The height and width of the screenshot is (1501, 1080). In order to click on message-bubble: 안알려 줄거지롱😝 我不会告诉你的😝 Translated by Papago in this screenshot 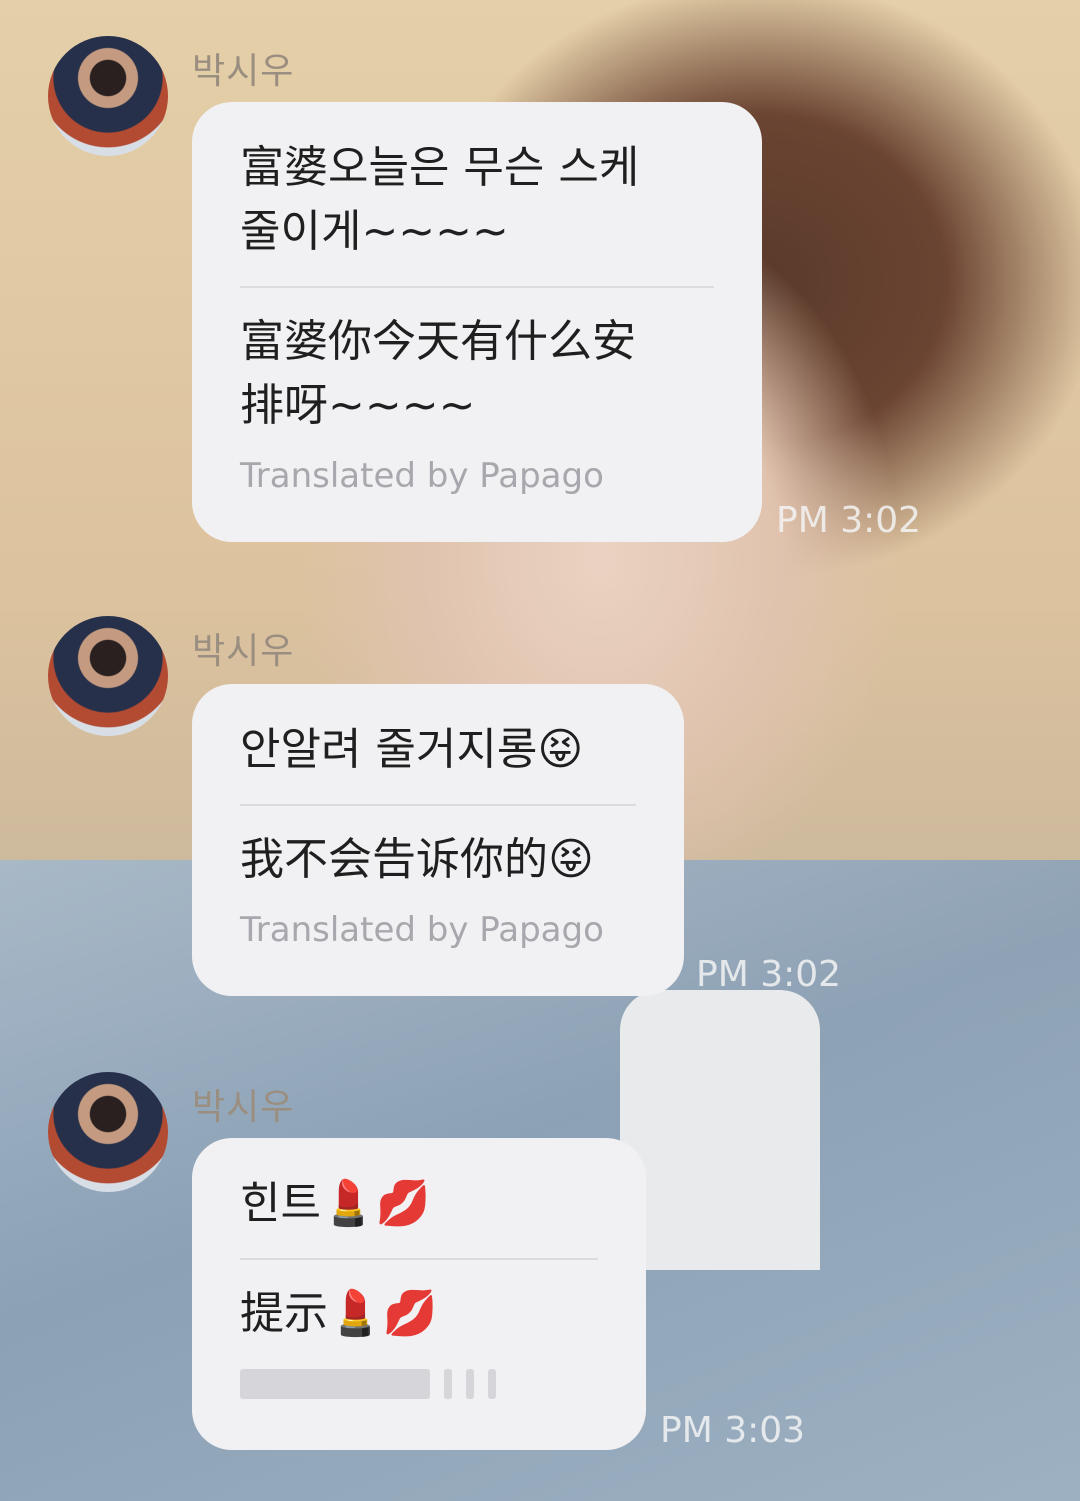, I will do `click(438, 840)`.